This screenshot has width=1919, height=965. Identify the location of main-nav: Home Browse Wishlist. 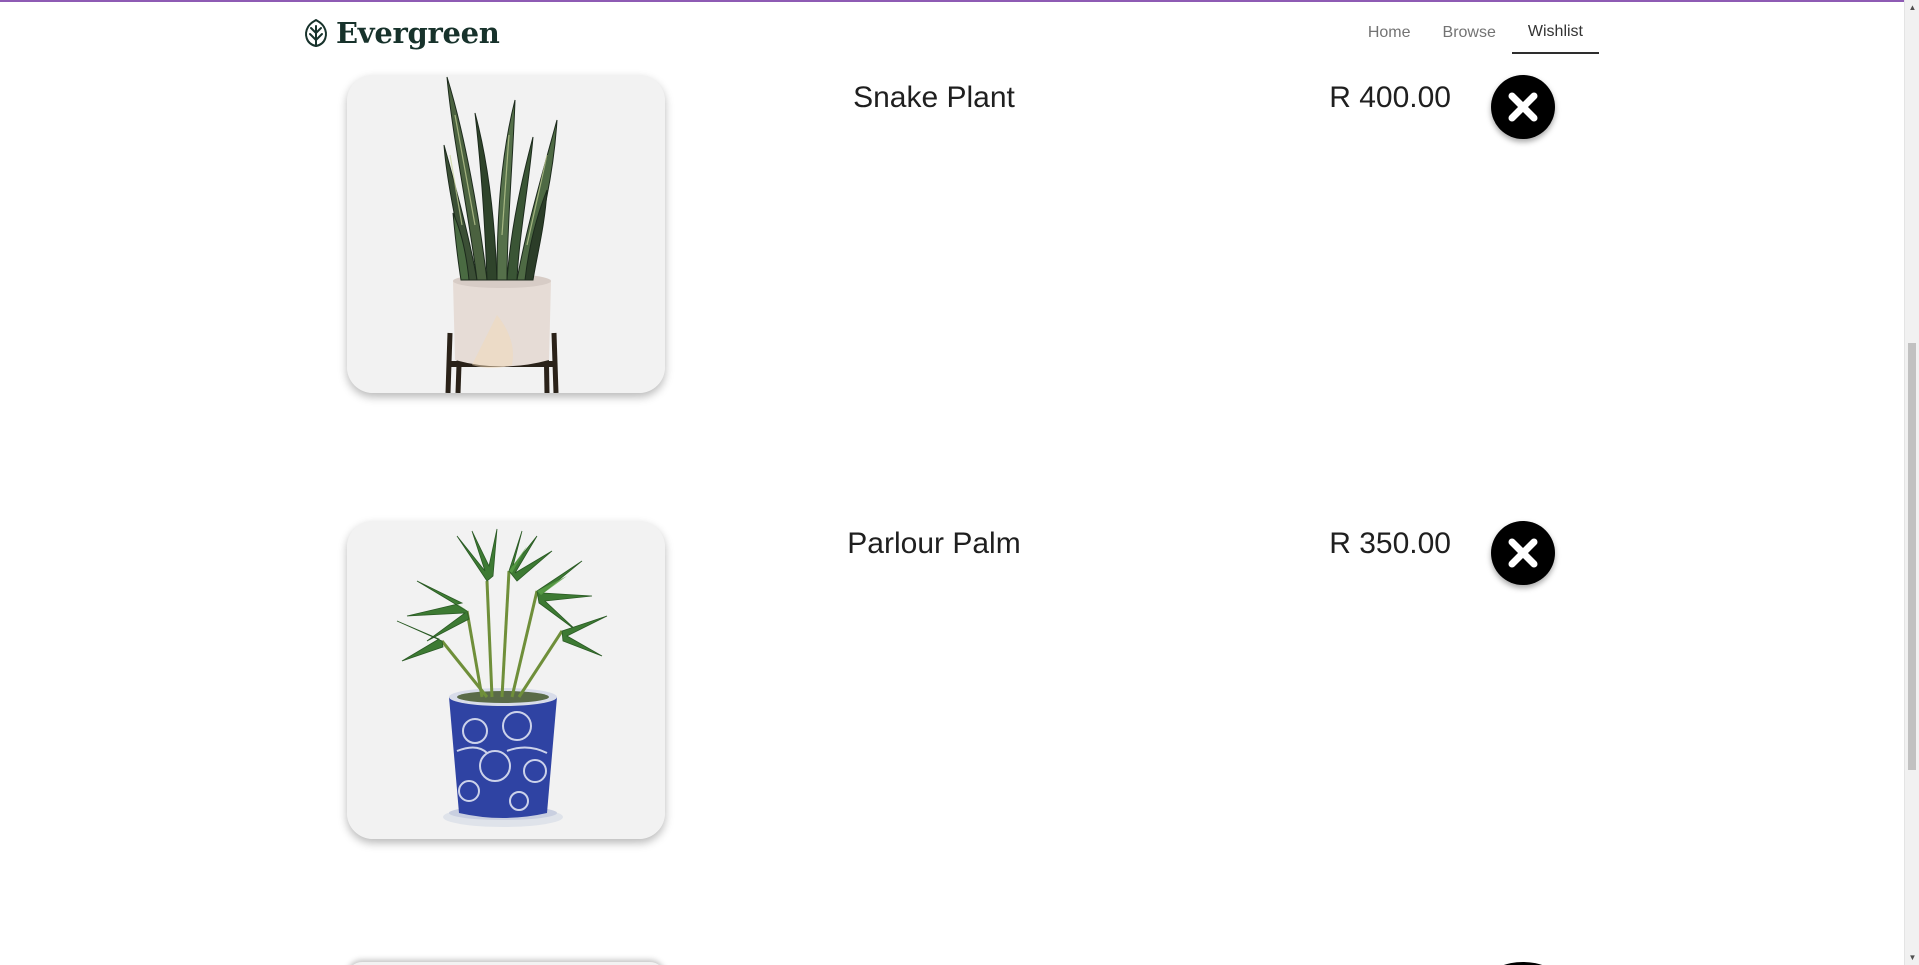
(1475, 33).